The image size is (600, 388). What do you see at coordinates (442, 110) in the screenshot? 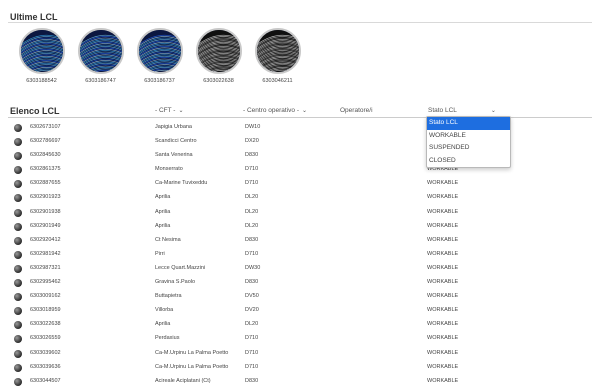
I see `stato-filter-label: Stato LCL` at bounding box center [442, 110].